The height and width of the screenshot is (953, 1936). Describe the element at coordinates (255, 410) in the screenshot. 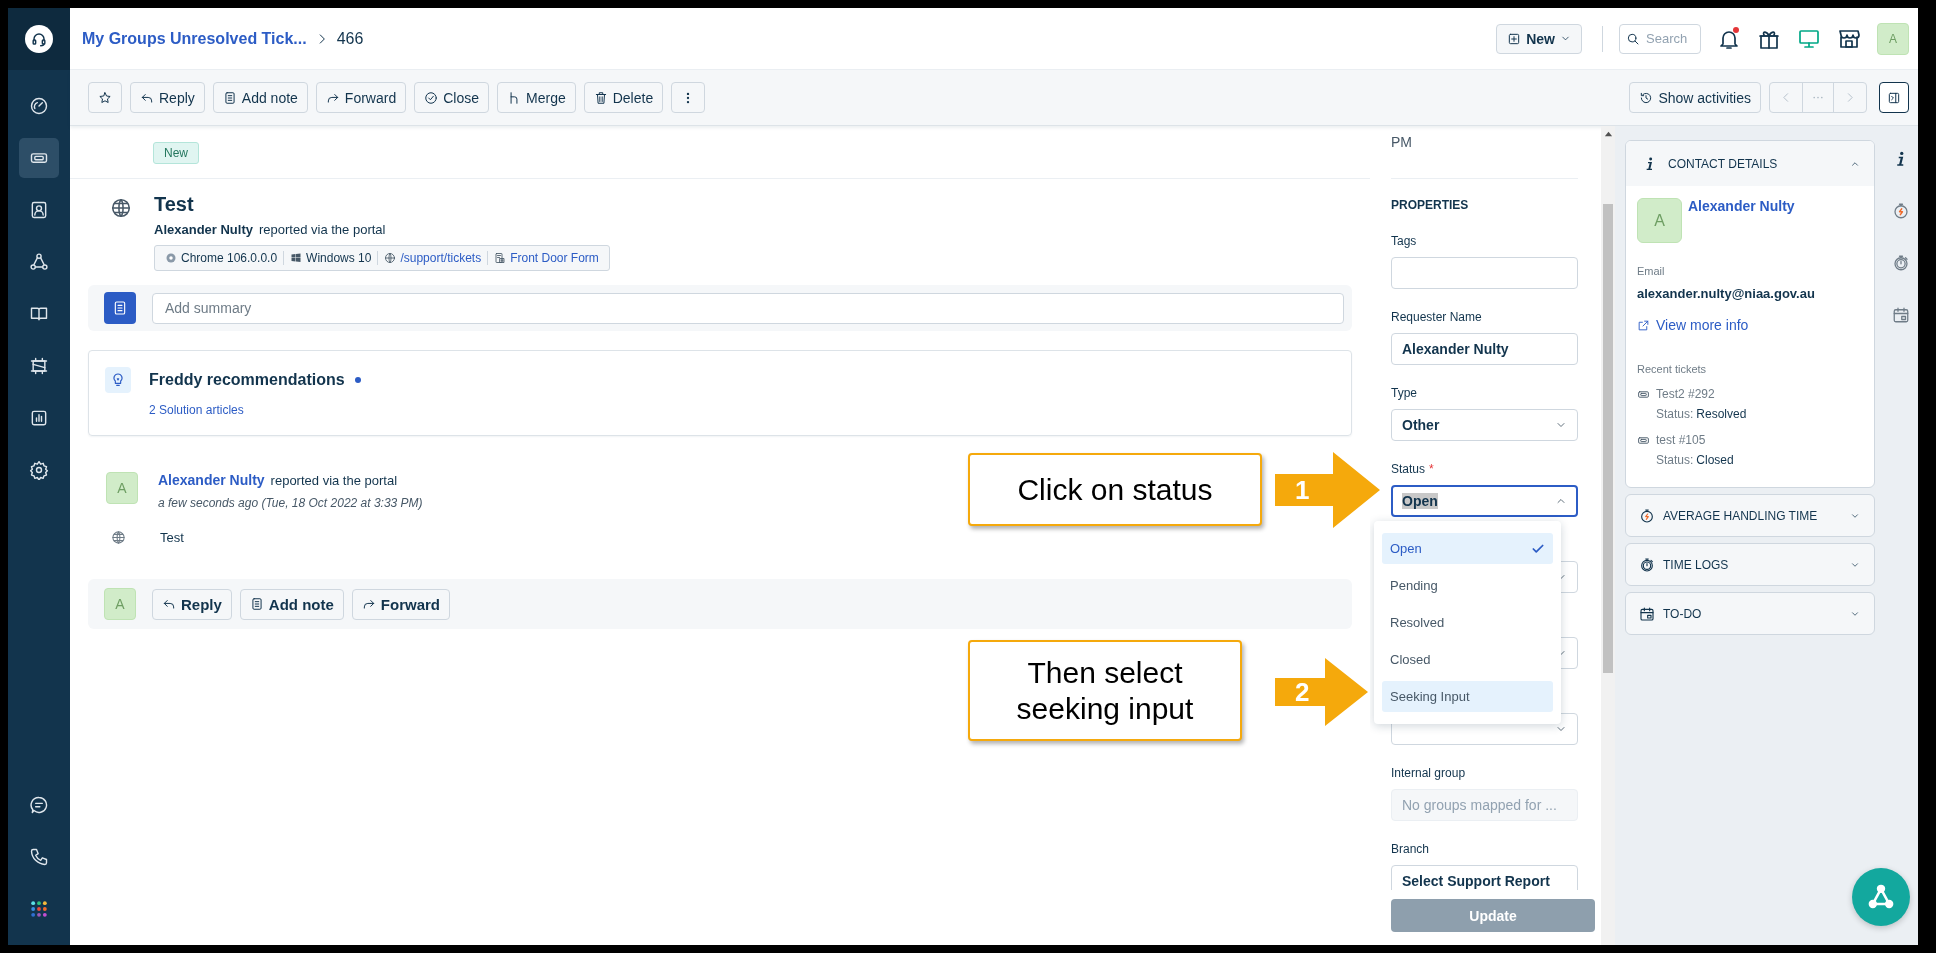

I see `solution-articles-link: 2 Solution articles` at that location.